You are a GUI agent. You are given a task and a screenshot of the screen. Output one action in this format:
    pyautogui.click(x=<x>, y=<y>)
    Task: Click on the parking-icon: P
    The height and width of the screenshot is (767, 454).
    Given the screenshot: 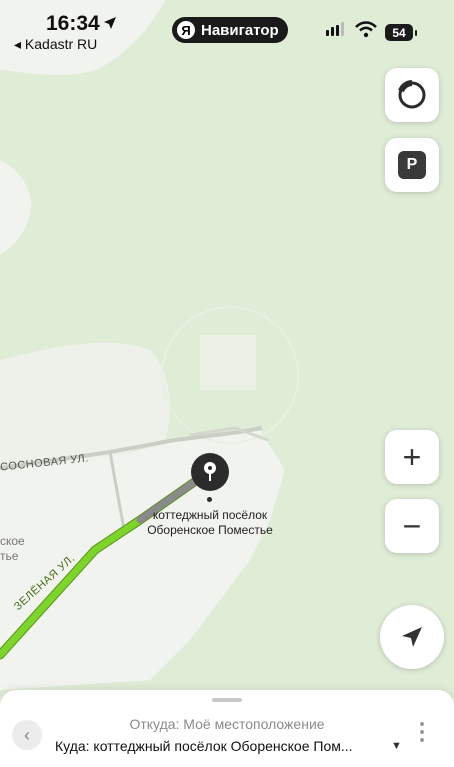 What is the action you would take?
    pyautogui.click(x=412, y=165)
    